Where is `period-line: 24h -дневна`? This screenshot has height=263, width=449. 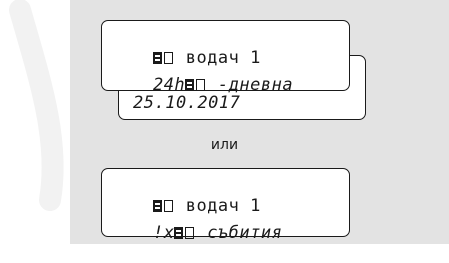 period-line: 24h -дневна is located at coordinates (201, 85).